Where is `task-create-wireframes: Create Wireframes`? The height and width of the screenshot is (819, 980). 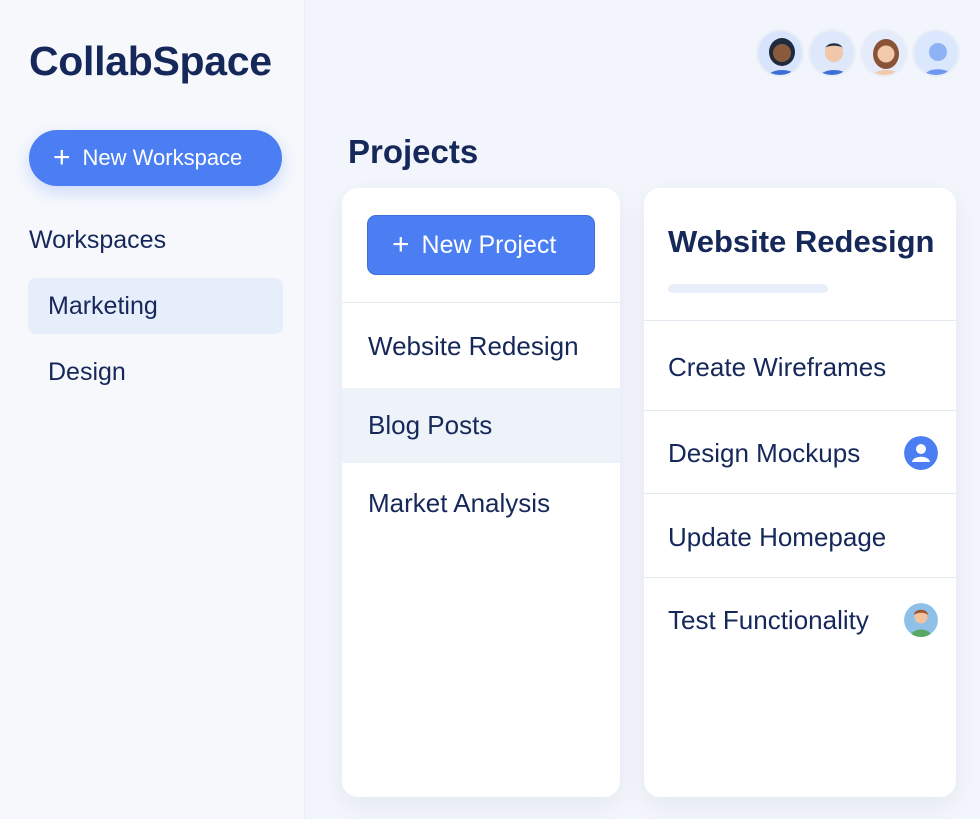
task-create-wireframes: Create Wireframes is located at coordinates (800, 367).